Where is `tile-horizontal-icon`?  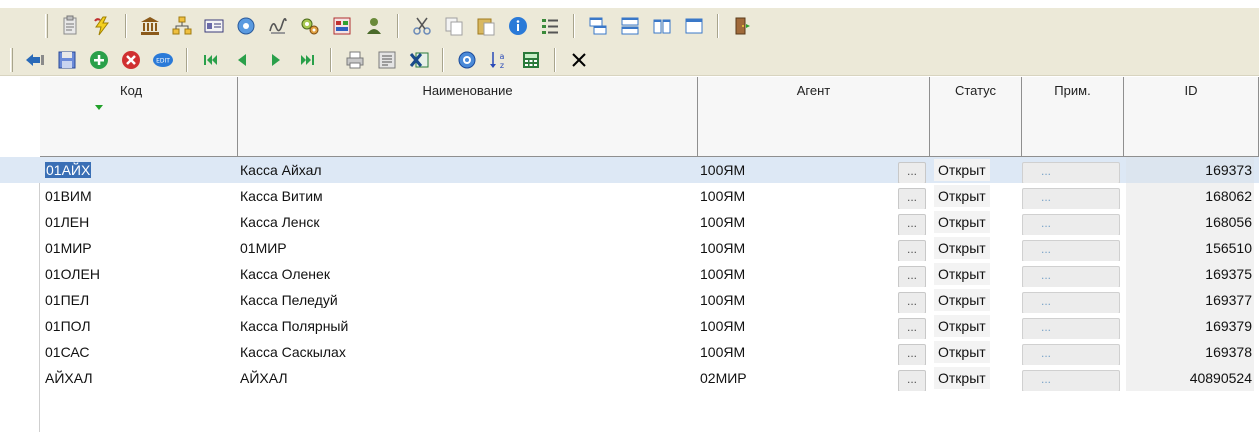
tile-horizontal-icon is located at coordinates (598, 26).